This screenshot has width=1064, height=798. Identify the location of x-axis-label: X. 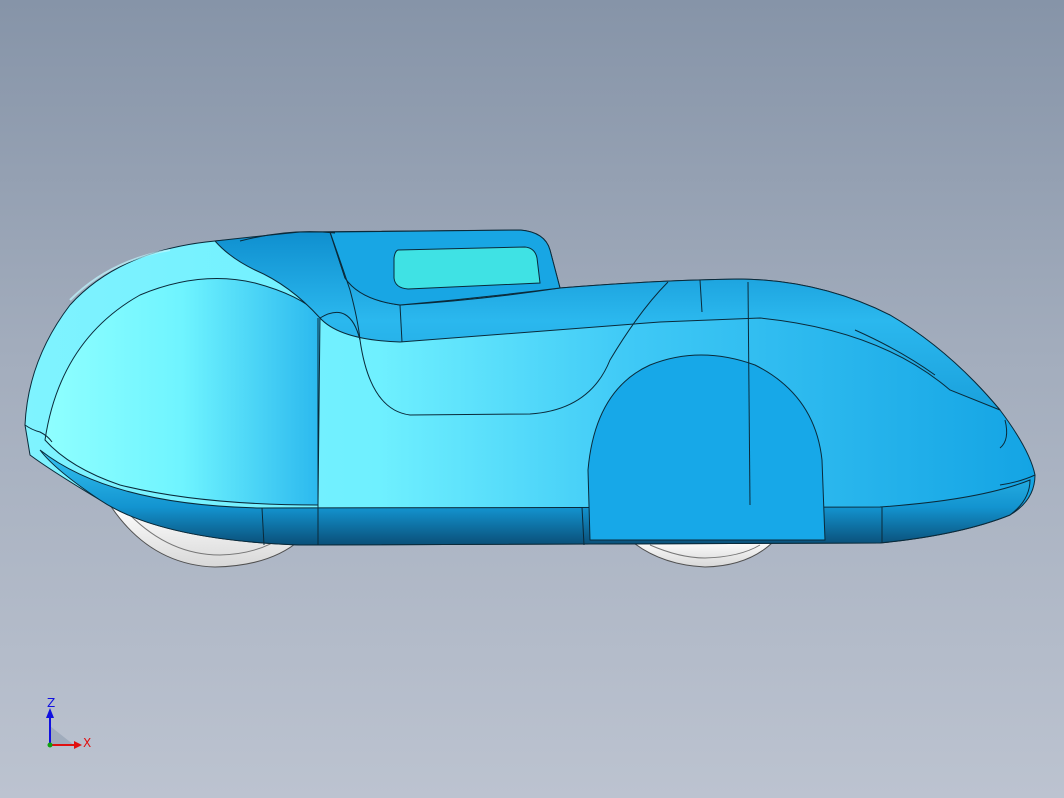
(87, 743).